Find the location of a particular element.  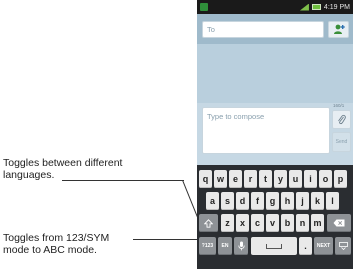

paperclip-icon is located at coordinates (342, 119).